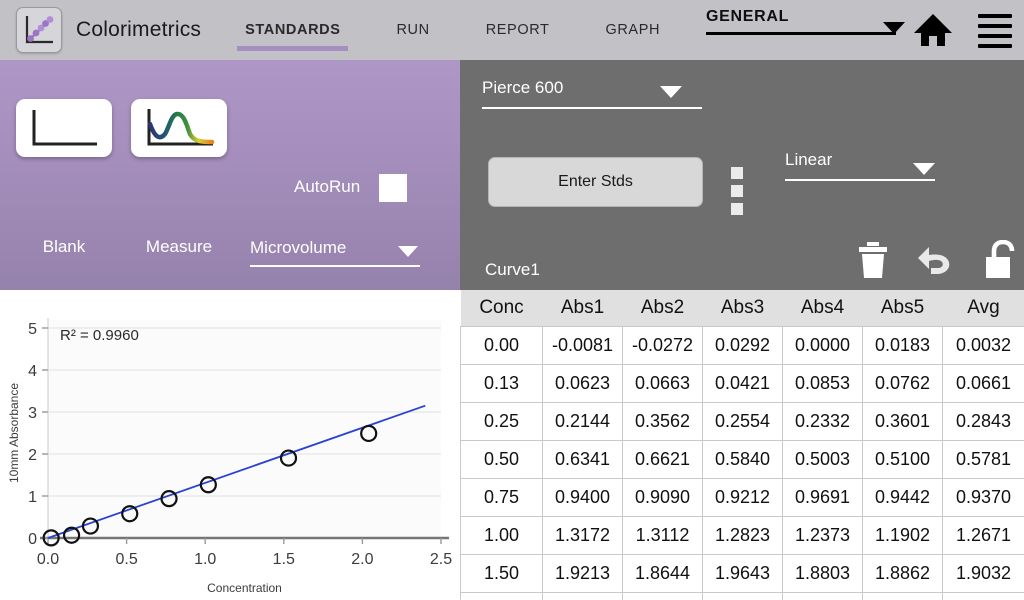 This screenshot has height=600, width=1024. Describe the element at coordinates (501, 573) in the screenshot. I see `table-cell-conc: 1.50` at that location.